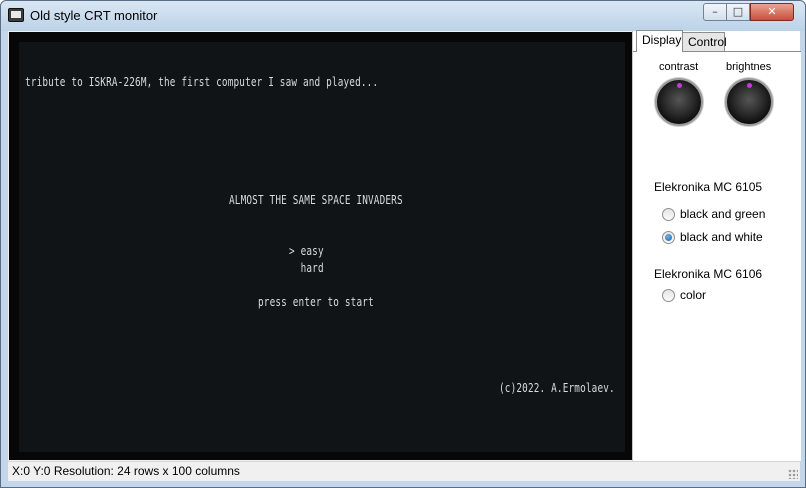  Describe the element at coordinates (679, 102) in the screenshot. I see `contrast-knob-icon` at that location.